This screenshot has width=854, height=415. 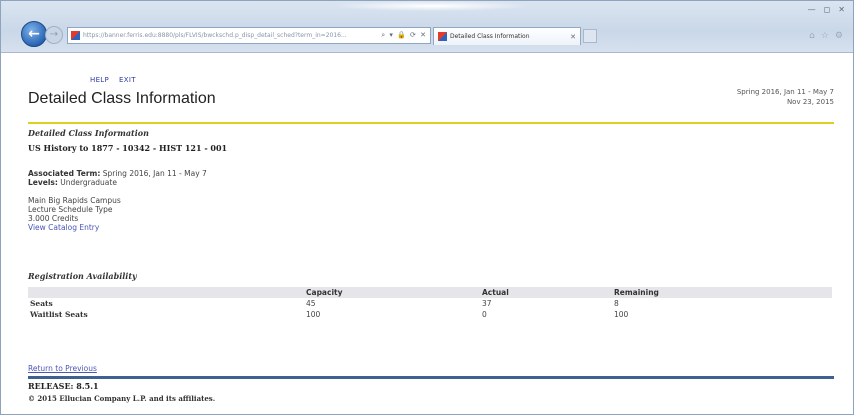 I want to click on tab-close-icon: ✕, so click(x=573, y=37).